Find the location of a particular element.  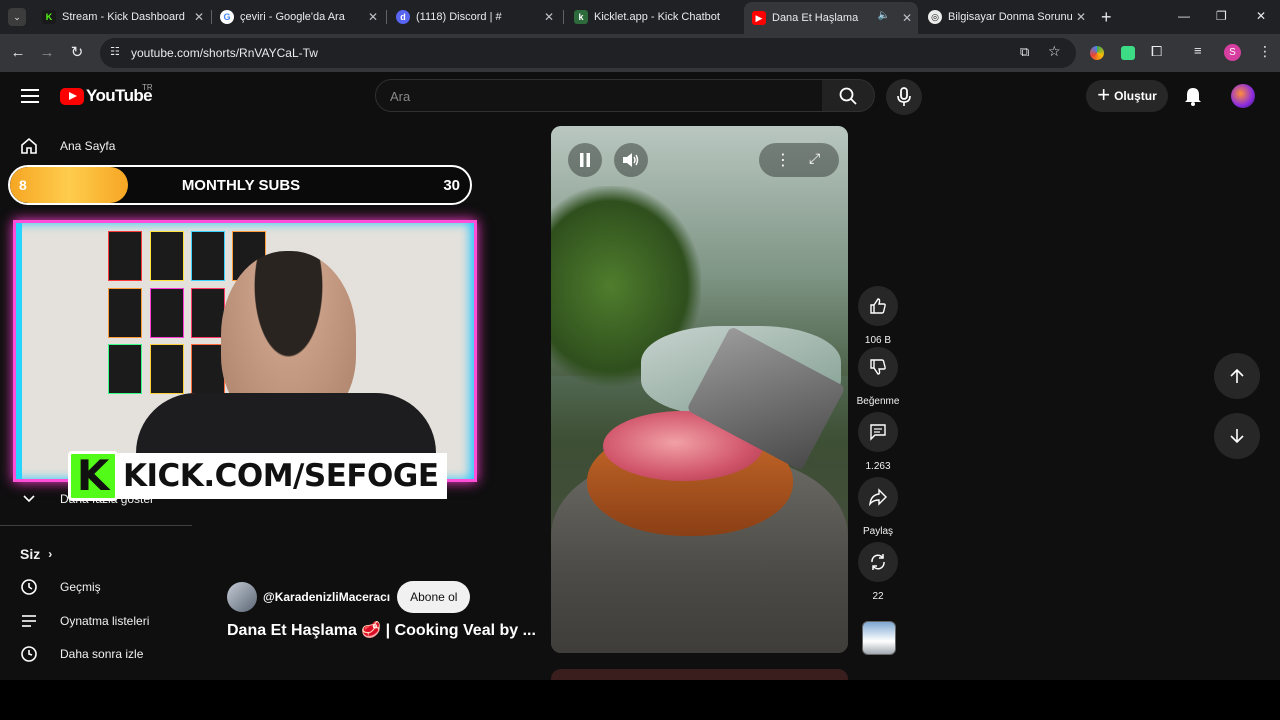

sidebar-item-playlists: Oynatma listeleri is located at coordinates (84, 621).